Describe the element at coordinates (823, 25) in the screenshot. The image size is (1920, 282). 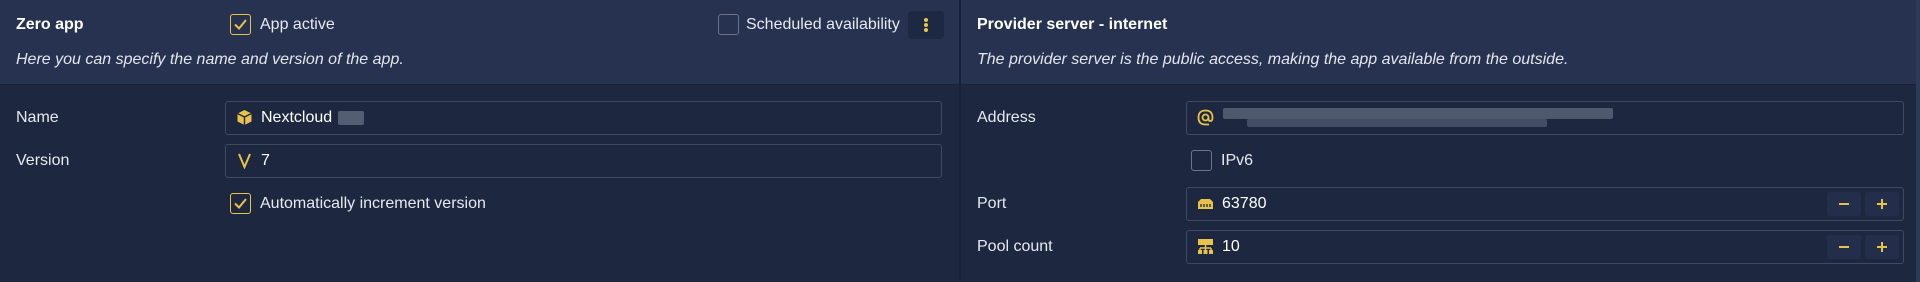
I see `scheduled-availability-label: Scheduled availability` at that location.